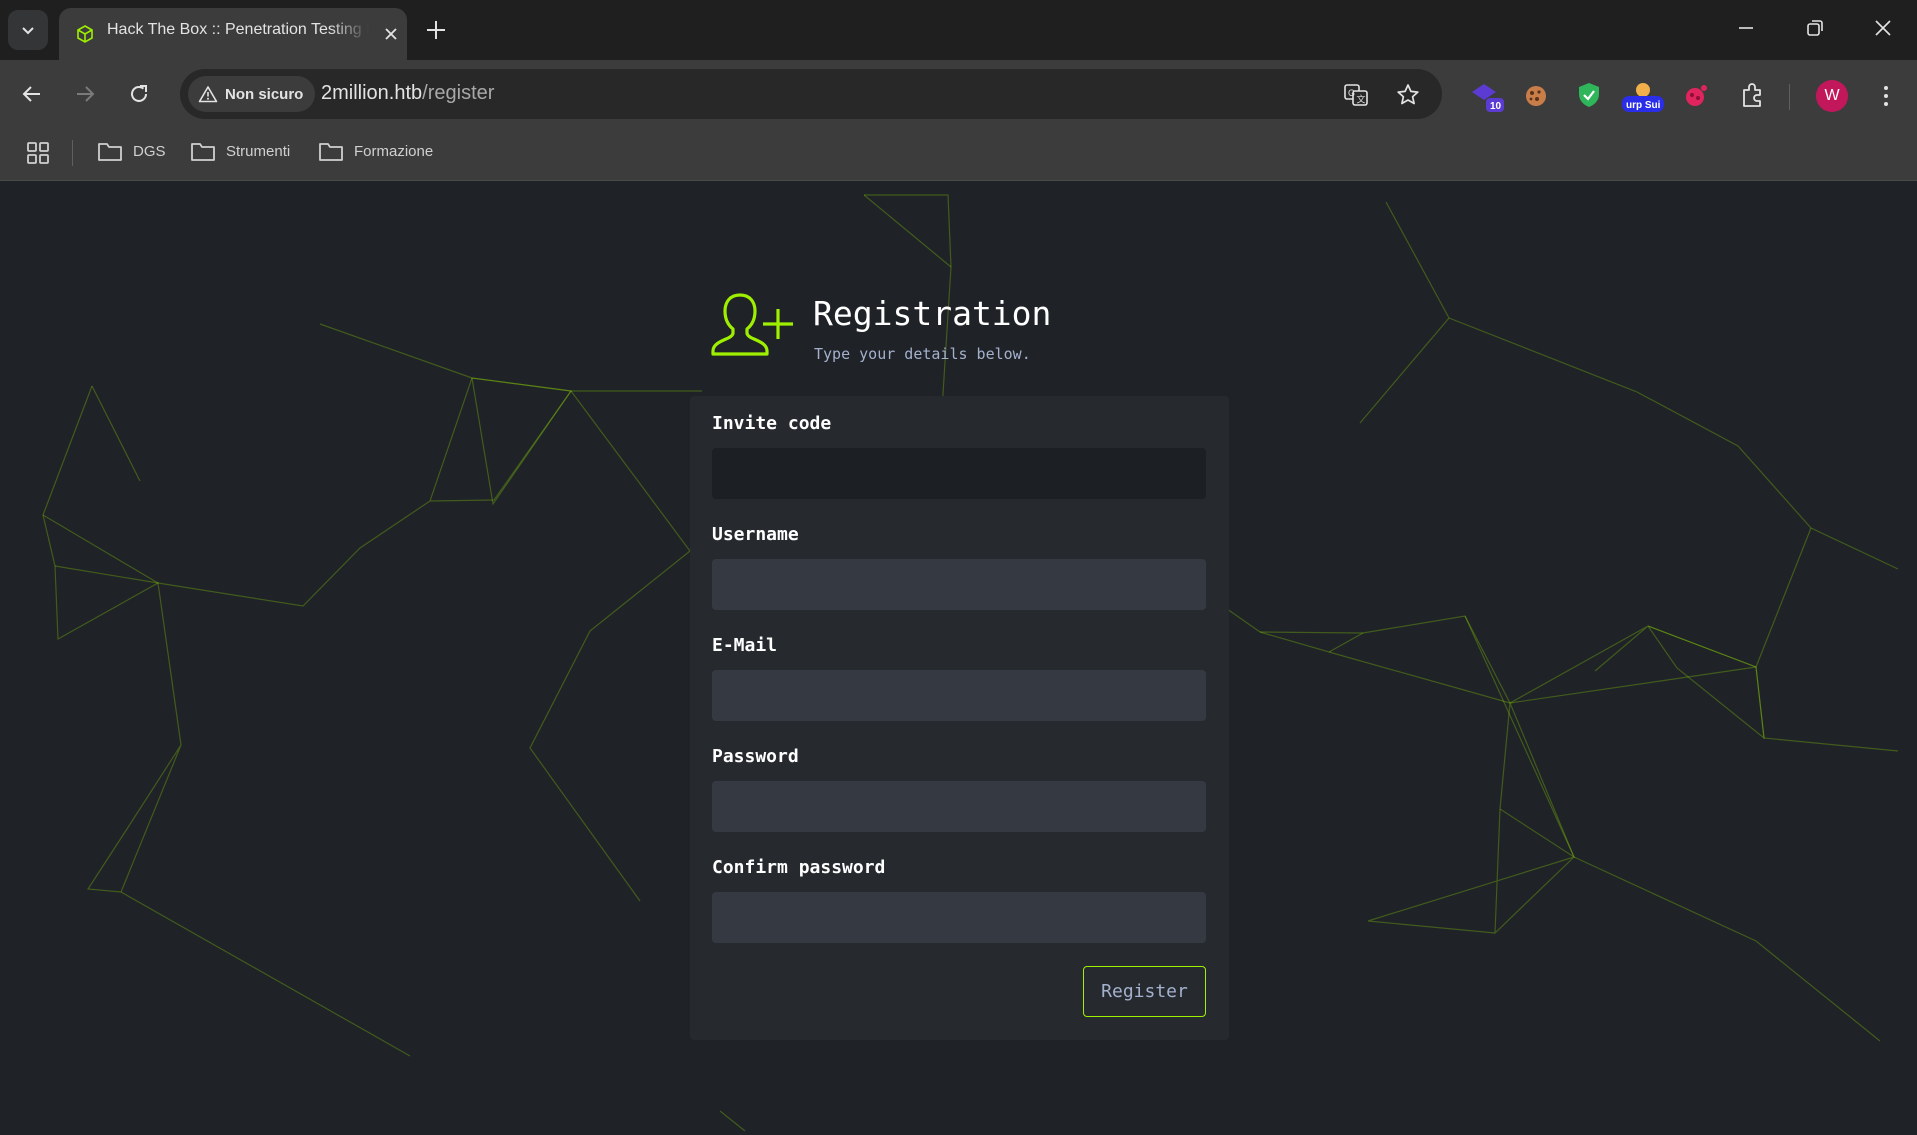 The width and height of the screenshot is (1917, 1135). What do you see at coordinates (772, 423) in the screenshot?
I see `invite-code-label: Invite code` at bounding box center [772, 423].